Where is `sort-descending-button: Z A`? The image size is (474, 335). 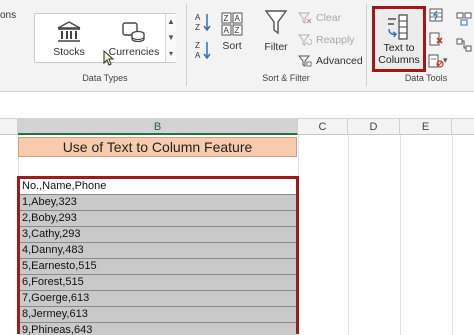 sort-descending-button: Z A is located at coordinates (204, 51).